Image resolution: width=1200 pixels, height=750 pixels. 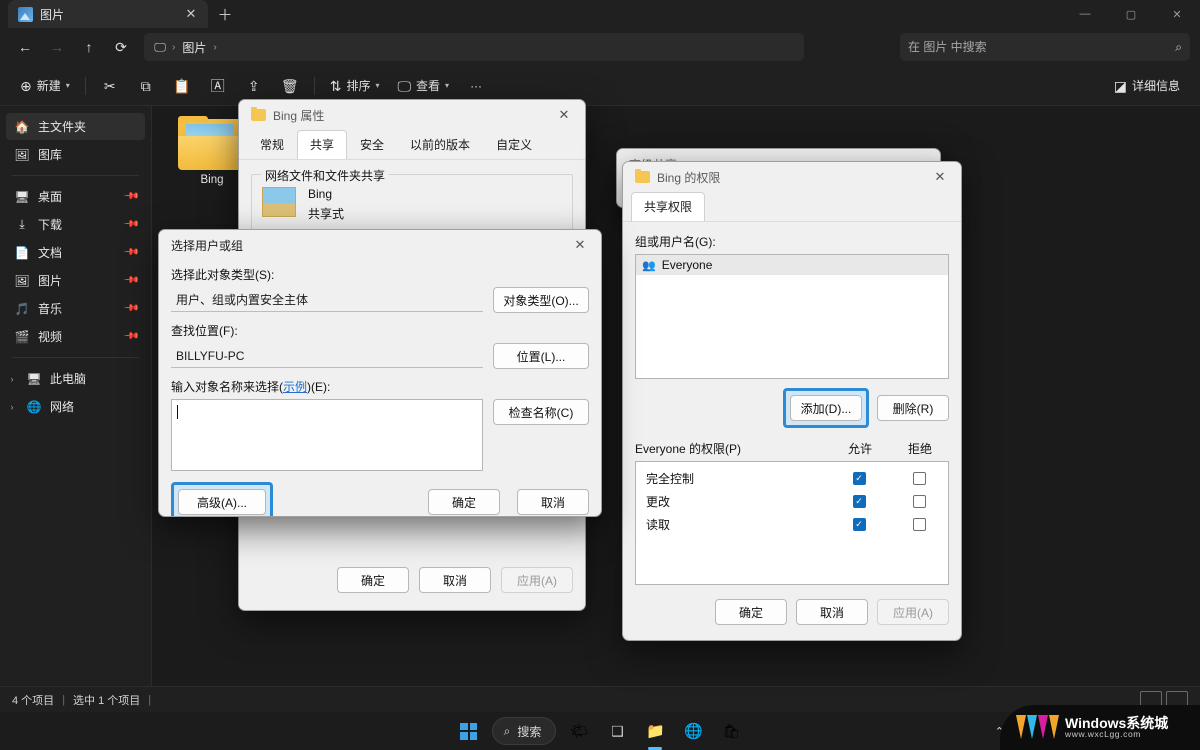 What do you see at coordinates (424, 86) in the screenshot?
I see `view-button: 🖵 查看 ▾` at bounding box center [424, 86].